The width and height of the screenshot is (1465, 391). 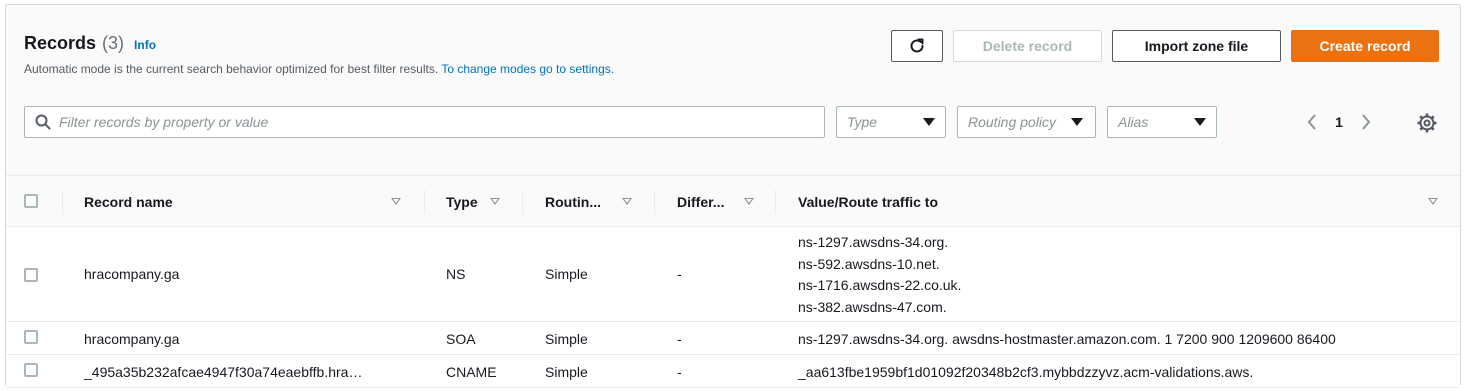 What do you see at coordinates (145, 45) in the screenshot?
I see `info-link: Info` at bounding box center [145, 45].